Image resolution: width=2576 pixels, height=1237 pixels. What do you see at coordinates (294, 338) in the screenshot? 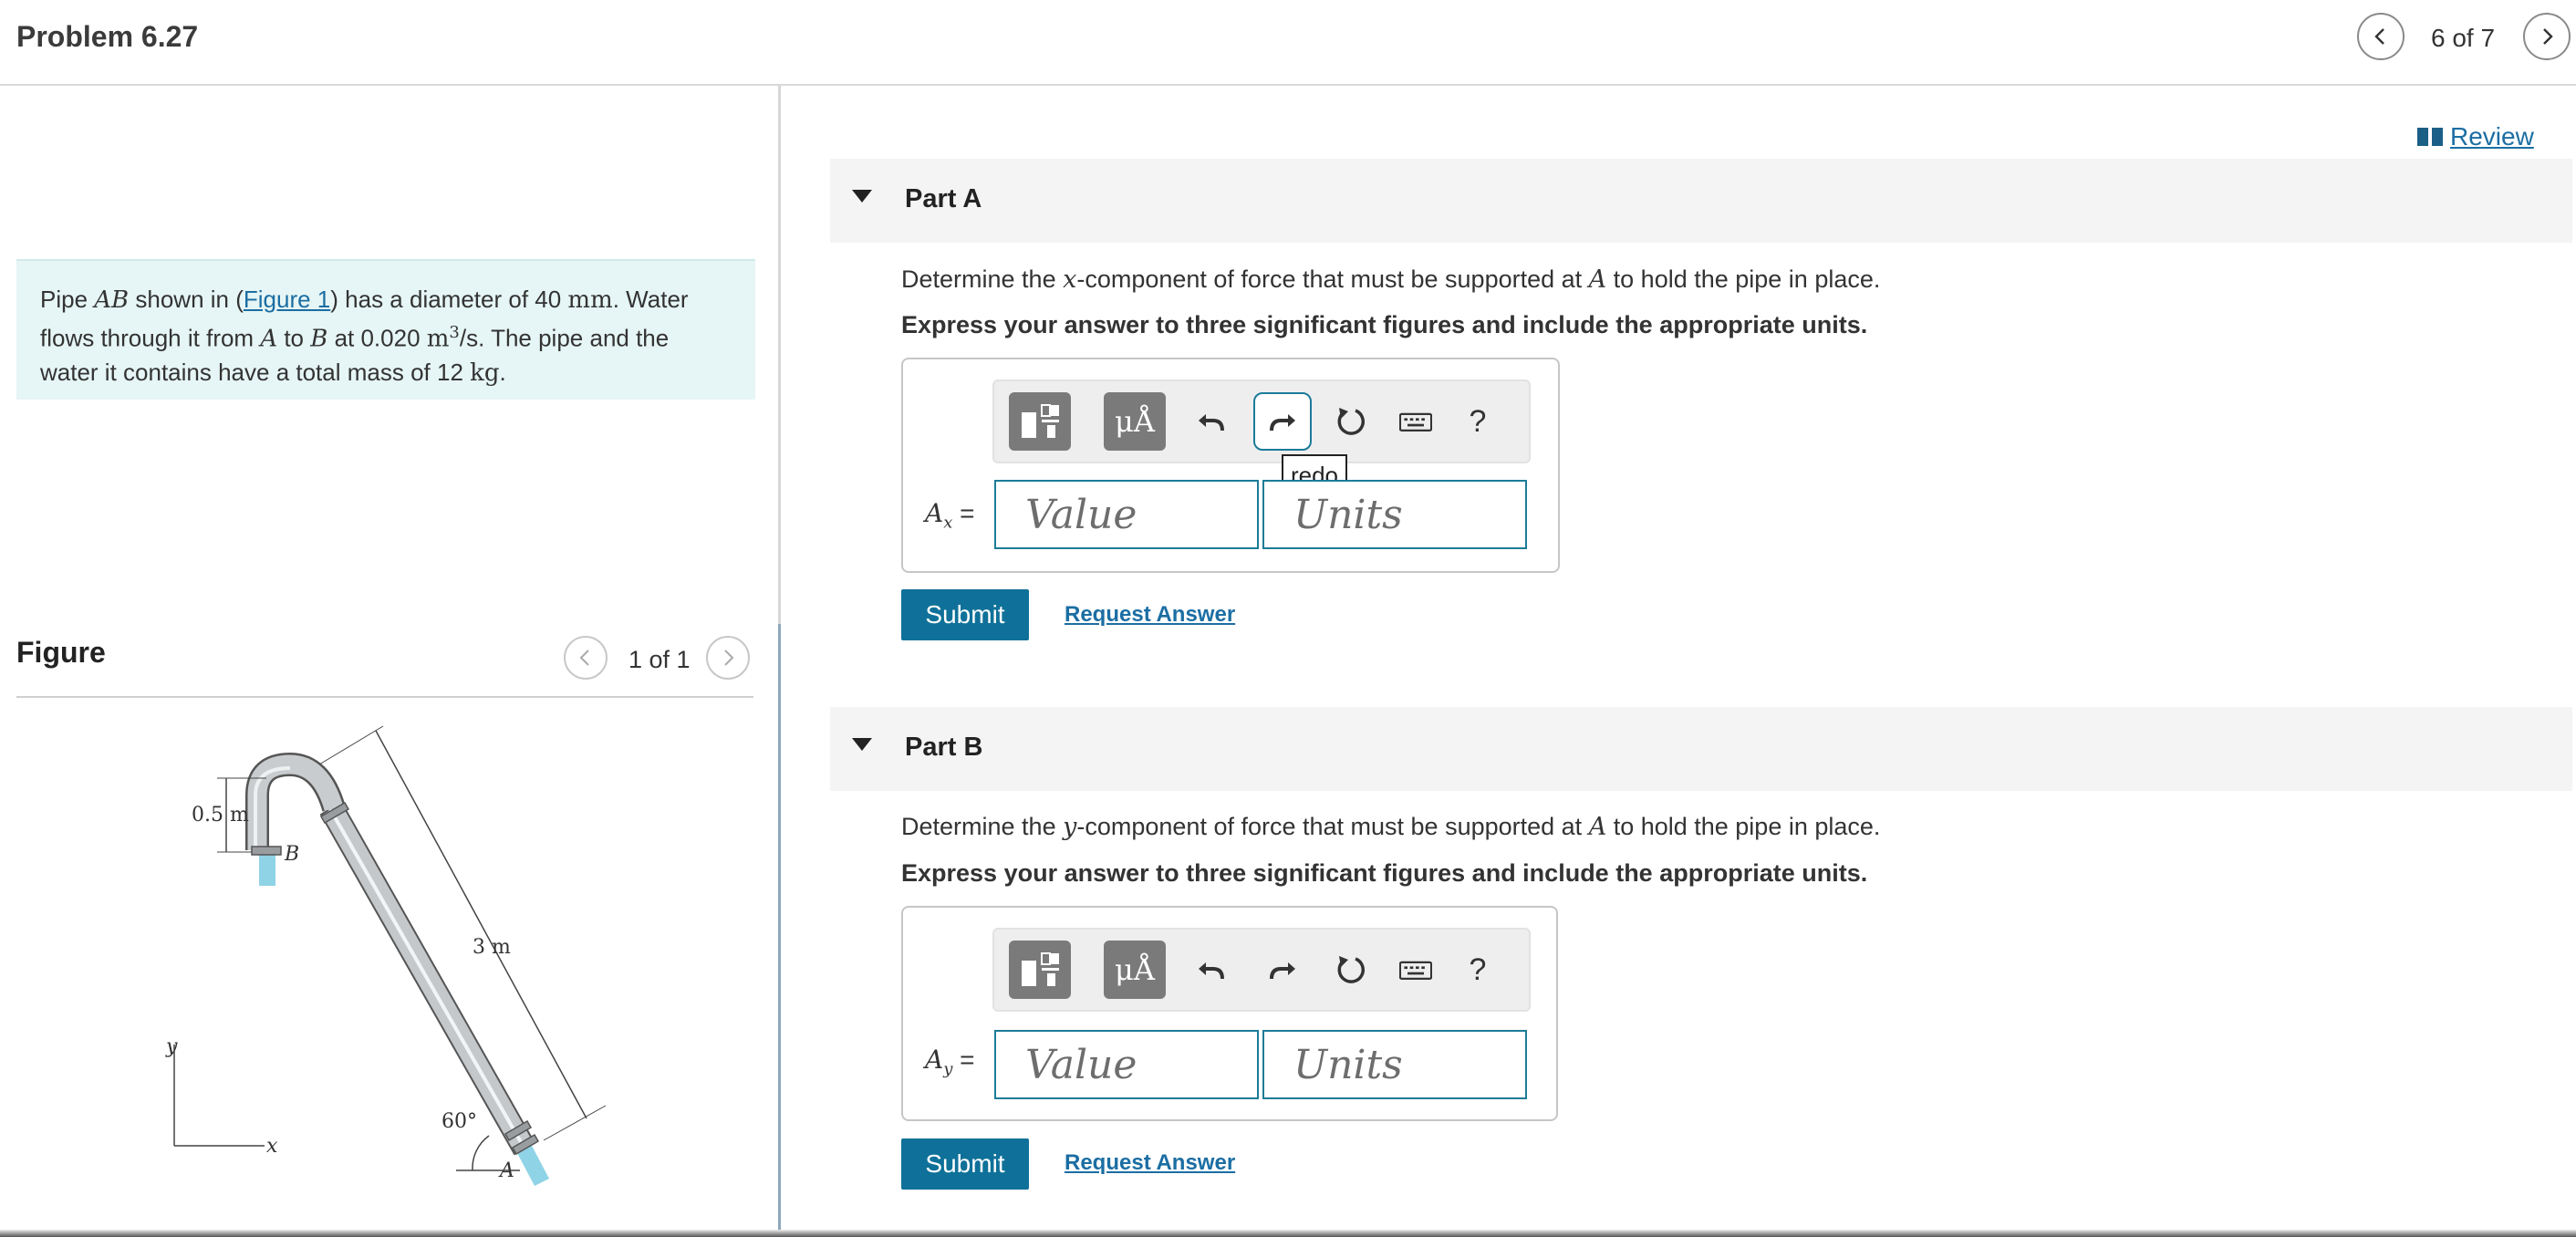
I see `intro-text: to` at bounding box center [294, 338].